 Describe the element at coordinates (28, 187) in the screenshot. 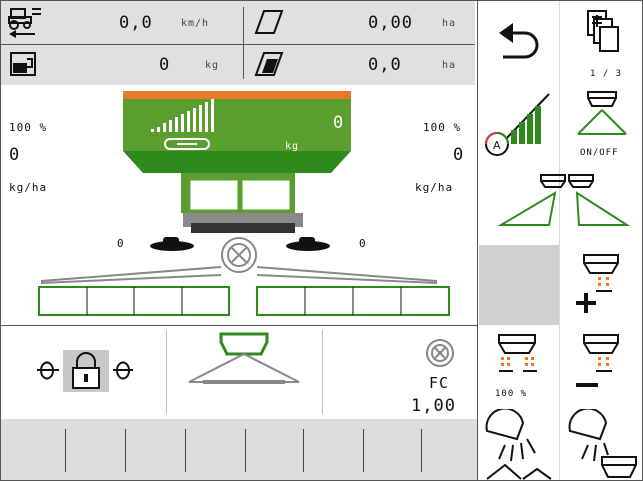

I see `left-rate-unit: kg/ha` at that location.